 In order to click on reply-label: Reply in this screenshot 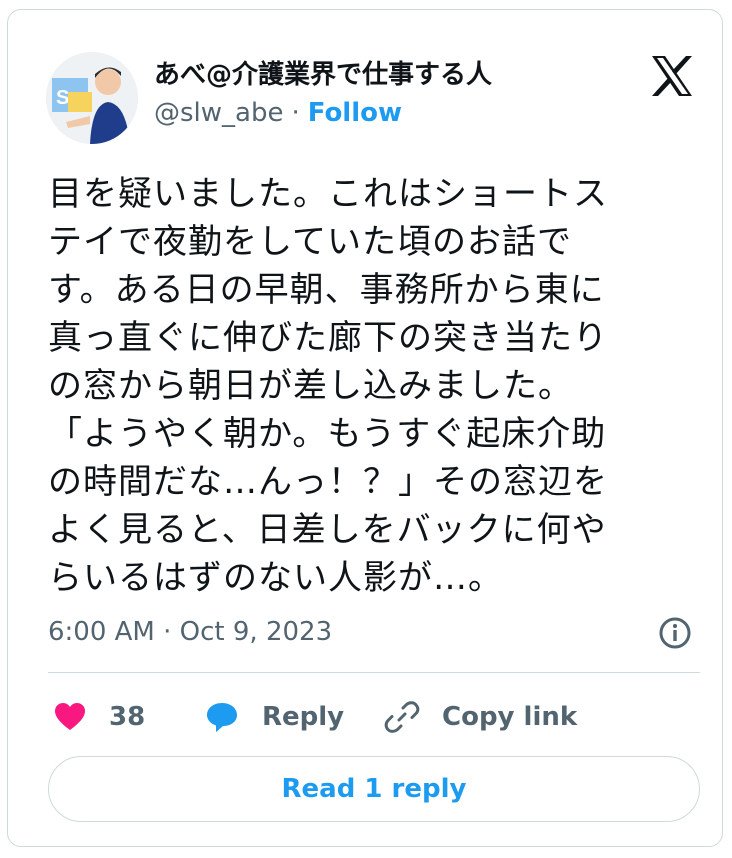, I will do `click(303, 717)`.